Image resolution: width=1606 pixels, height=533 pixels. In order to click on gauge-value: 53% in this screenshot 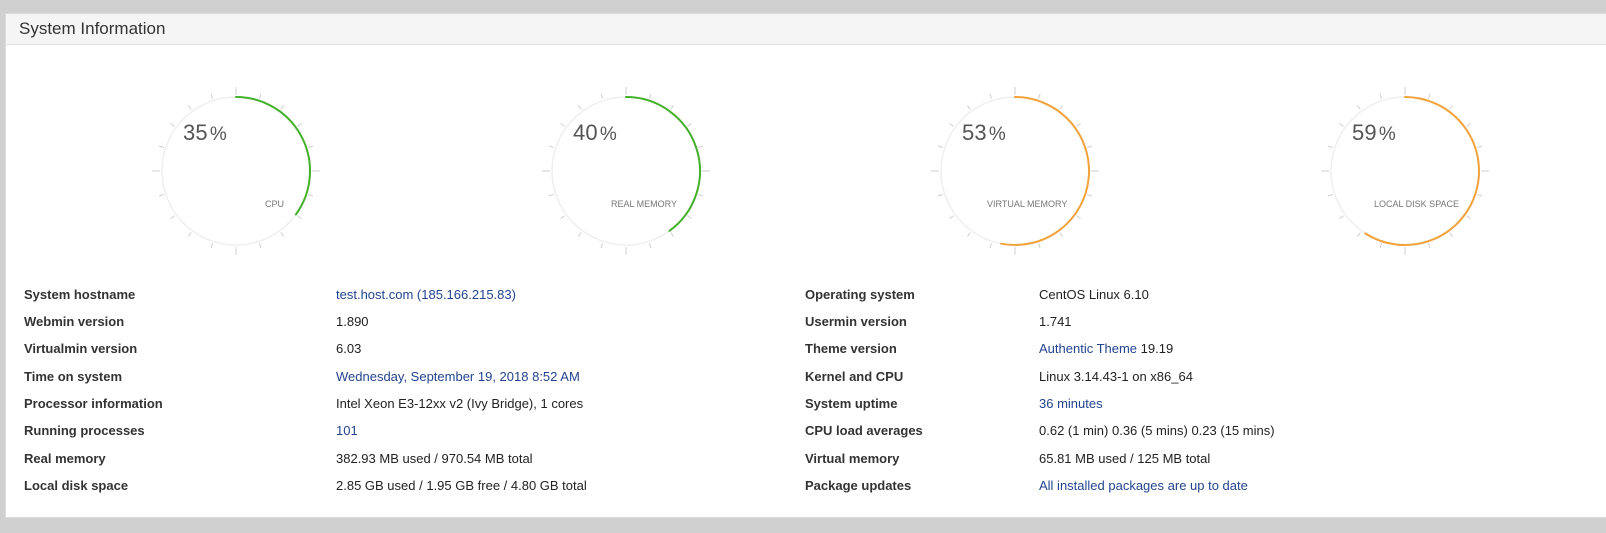, I will do `click(984, 132)`.